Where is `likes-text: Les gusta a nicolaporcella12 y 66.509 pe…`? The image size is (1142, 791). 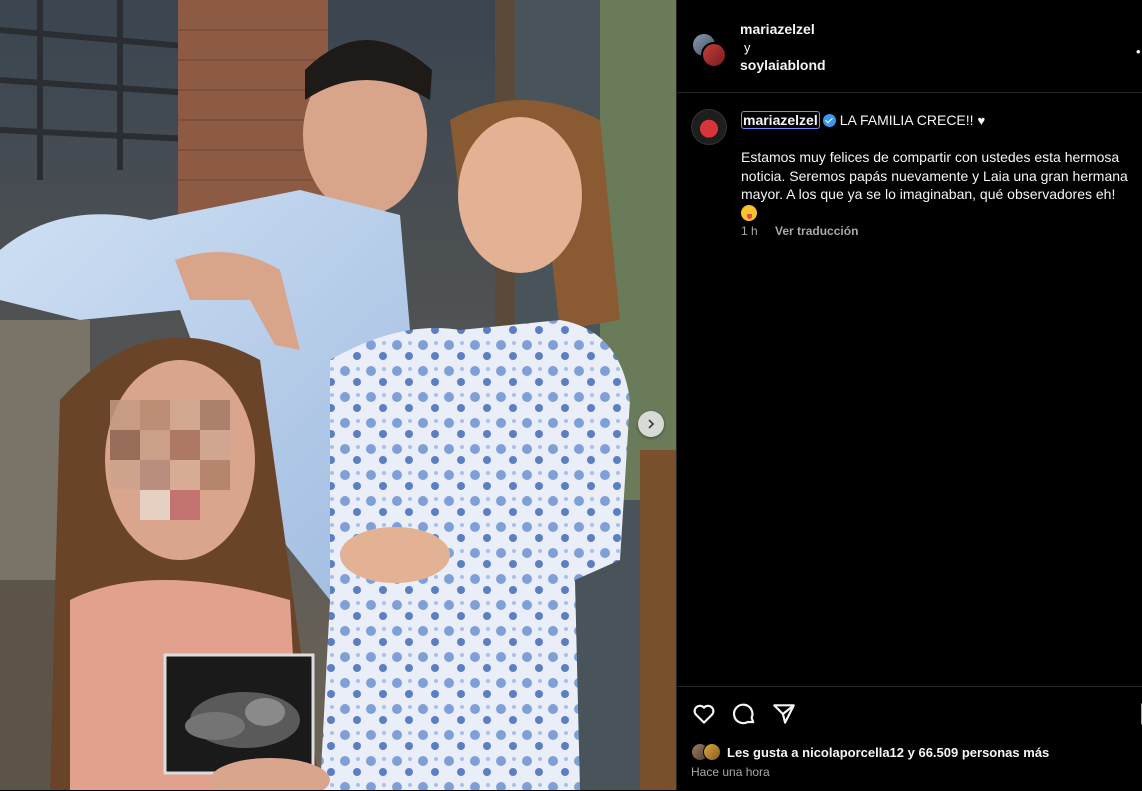
likes-text: Les gusta a nicolaporcella12 y 66.509 pe… is located at coordinates (888, 752).